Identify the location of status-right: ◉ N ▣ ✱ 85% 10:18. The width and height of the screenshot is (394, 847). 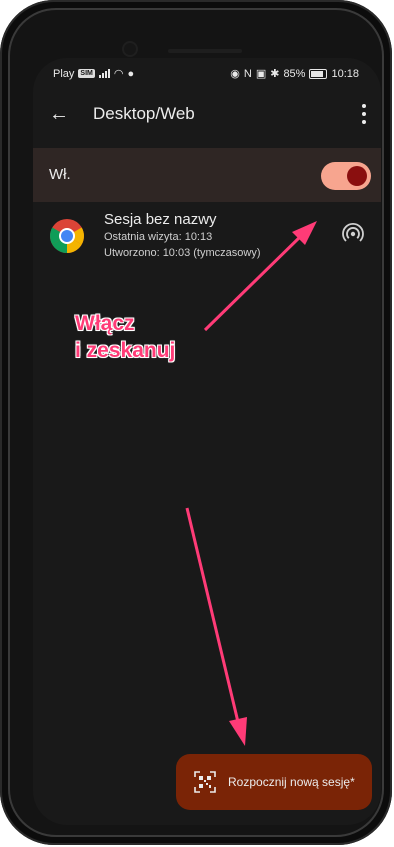
(294, 74).